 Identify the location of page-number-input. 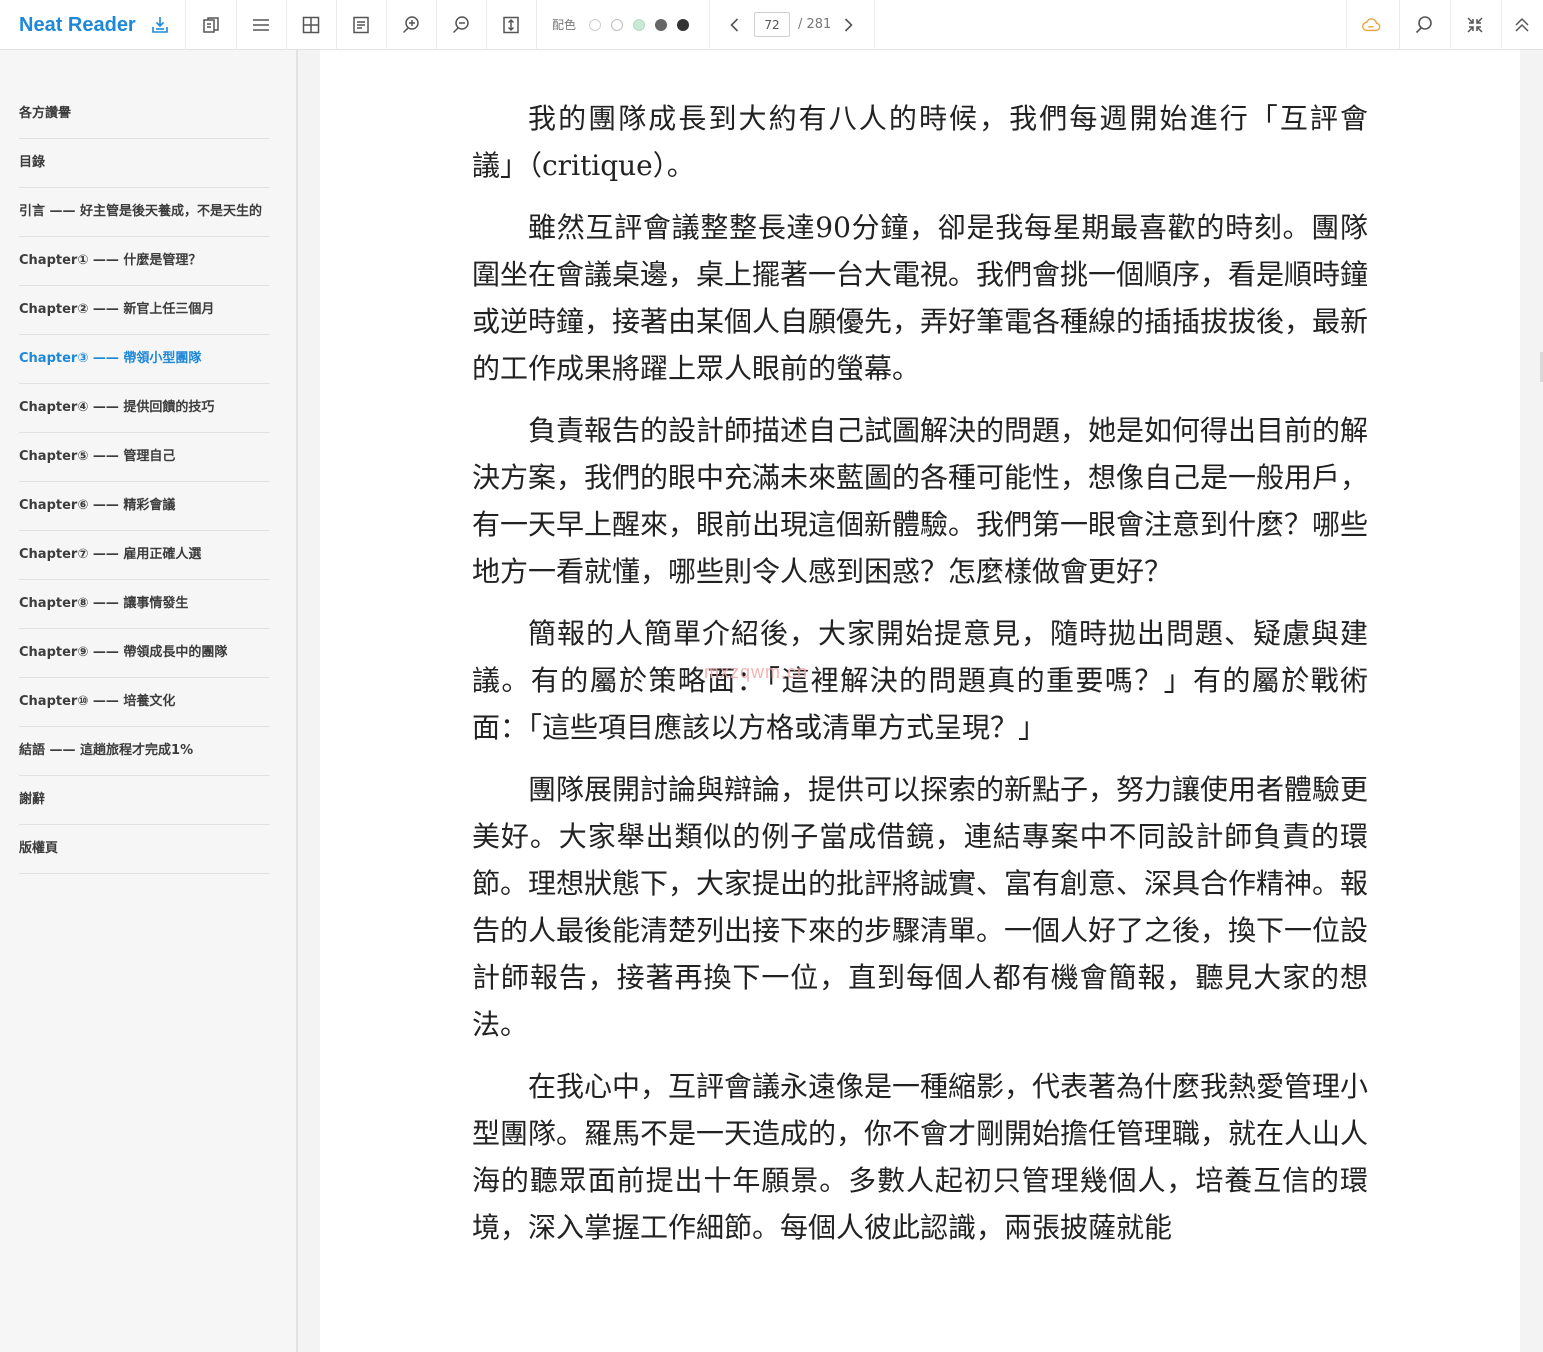
(772, 24).